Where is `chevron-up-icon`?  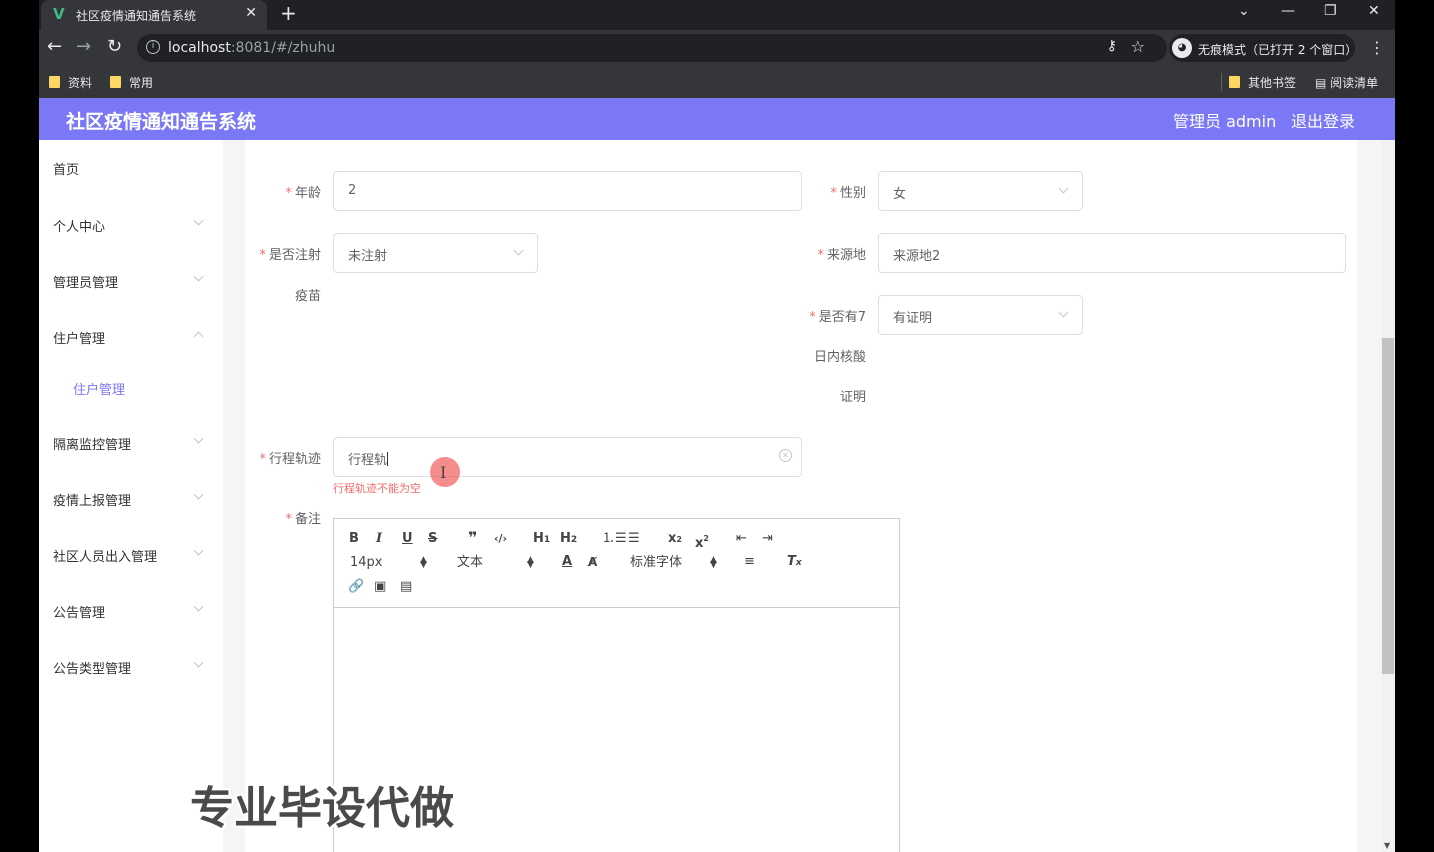 chevron-up-icon is located at coordinates (198, 336).